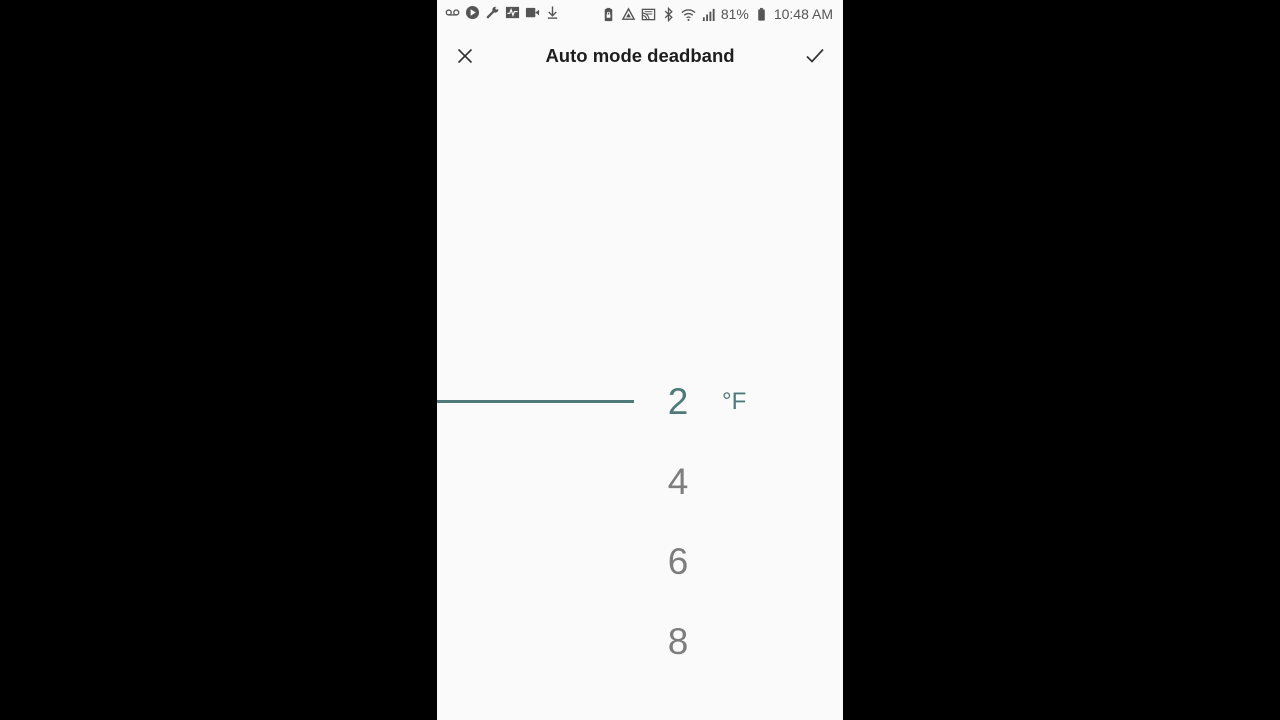  I want to click on activity-icon, so click(512, 12).